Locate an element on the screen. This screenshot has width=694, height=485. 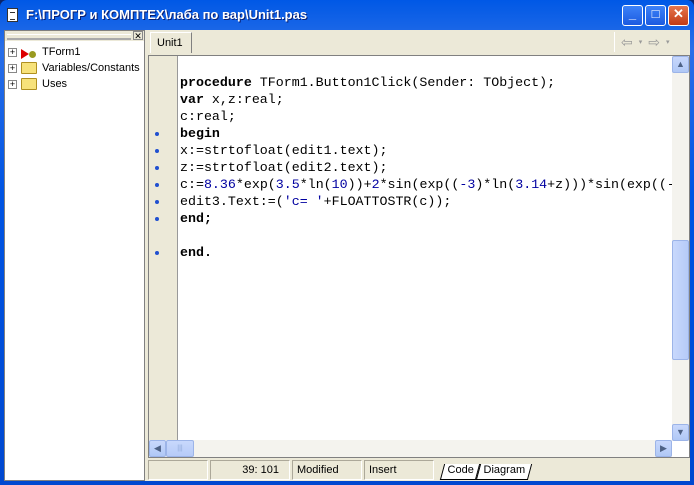
code-token: 3.14 is located at coordinates (531, 184).